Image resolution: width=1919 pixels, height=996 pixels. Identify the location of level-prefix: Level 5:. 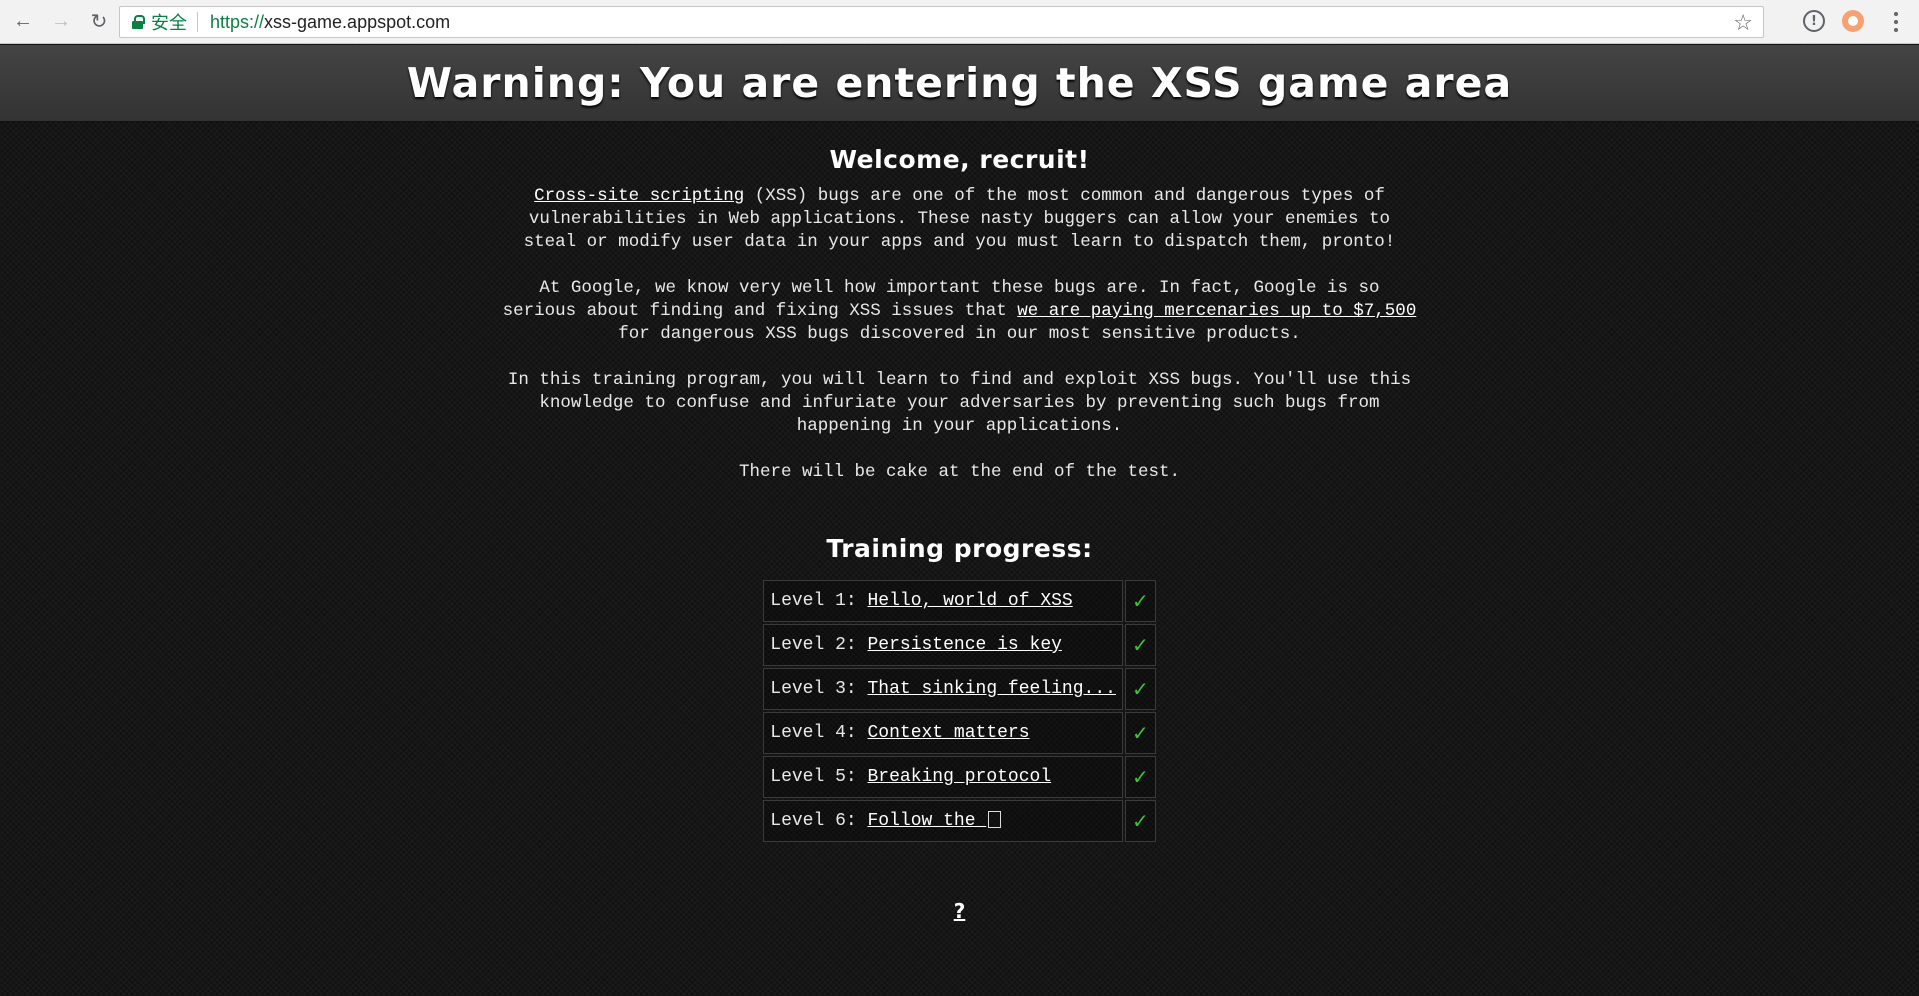
(819, 777).